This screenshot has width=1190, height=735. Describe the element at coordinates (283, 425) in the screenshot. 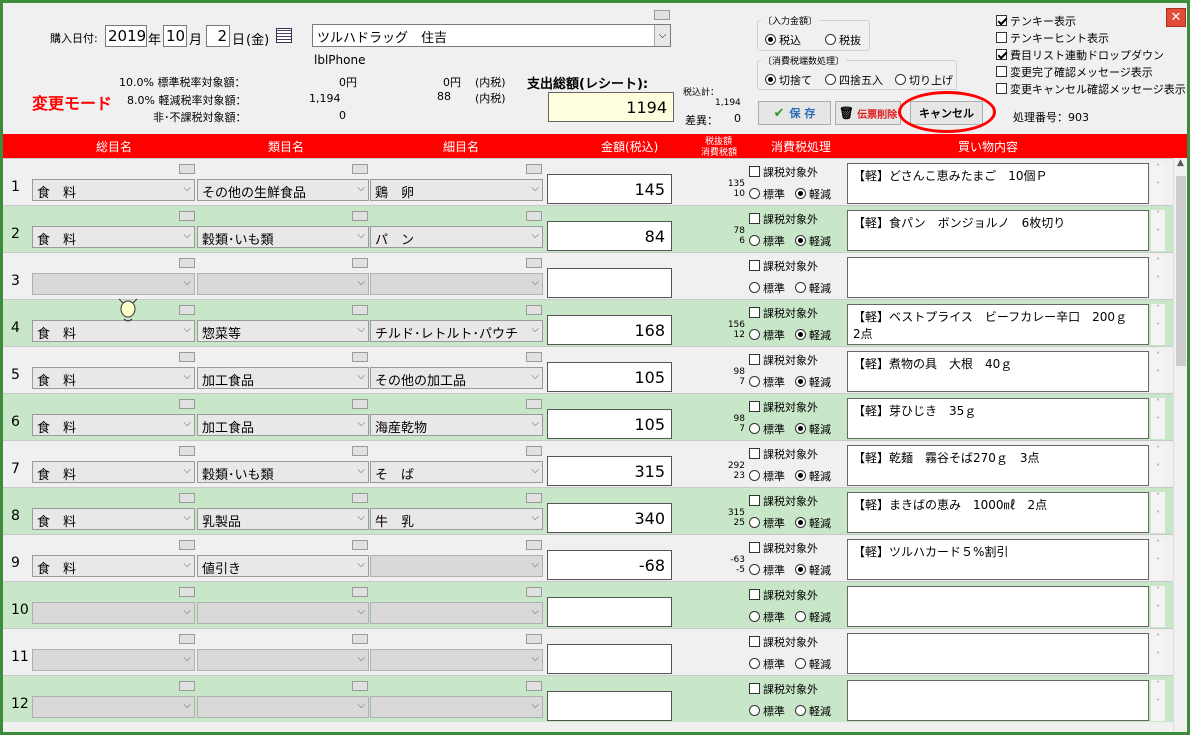

I see `category2-select: 加工食品 ⌵` at that location.